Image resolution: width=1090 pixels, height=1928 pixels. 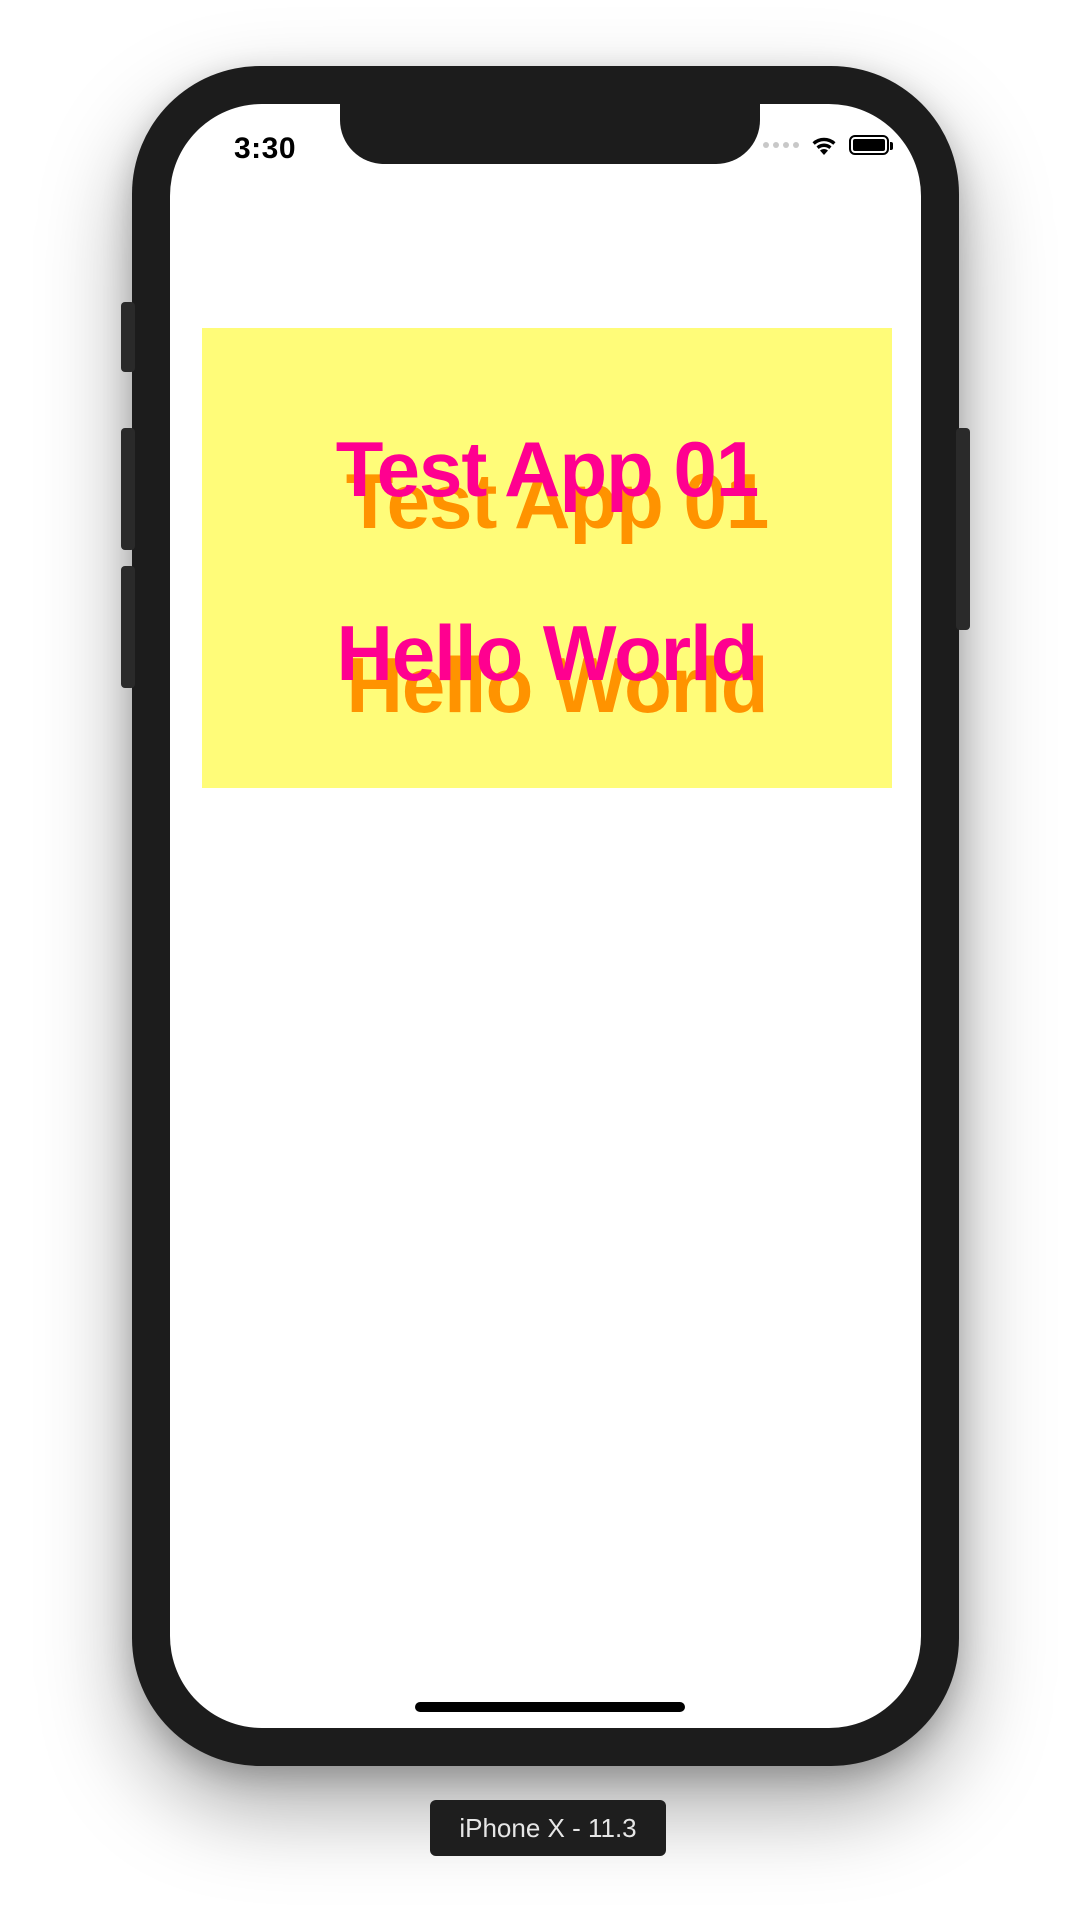 What do you see at coordinates (547, 469) in the screenshot?
I see `title-label: Test App 01` at bounding box center [547, 469].